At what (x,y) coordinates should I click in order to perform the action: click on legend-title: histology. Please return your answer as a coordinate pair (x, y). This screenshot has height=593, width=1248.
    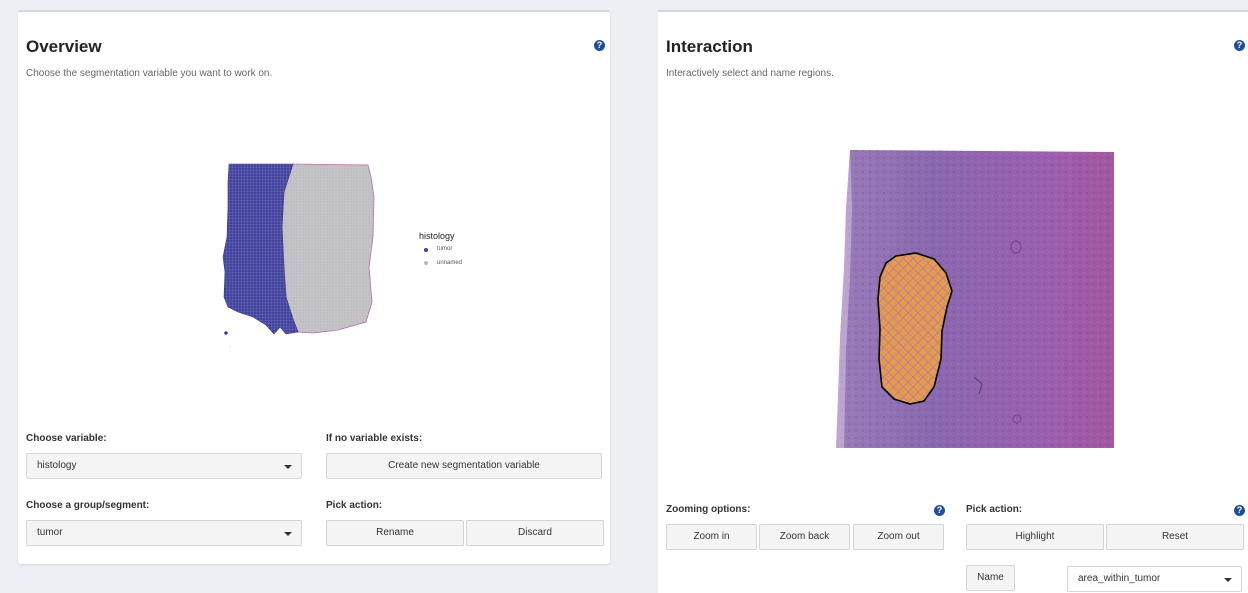
    Looking at the image, I should click on (437, 236).